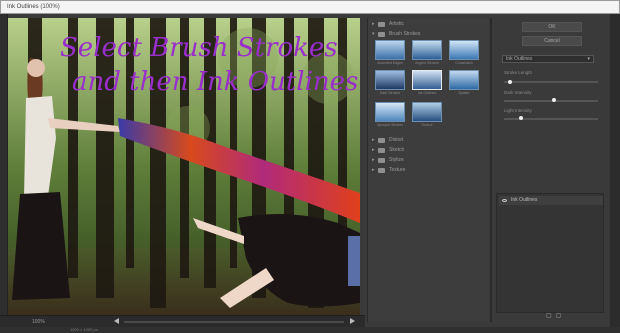  I want to click on folder-label: Texture, so click(397, 170).